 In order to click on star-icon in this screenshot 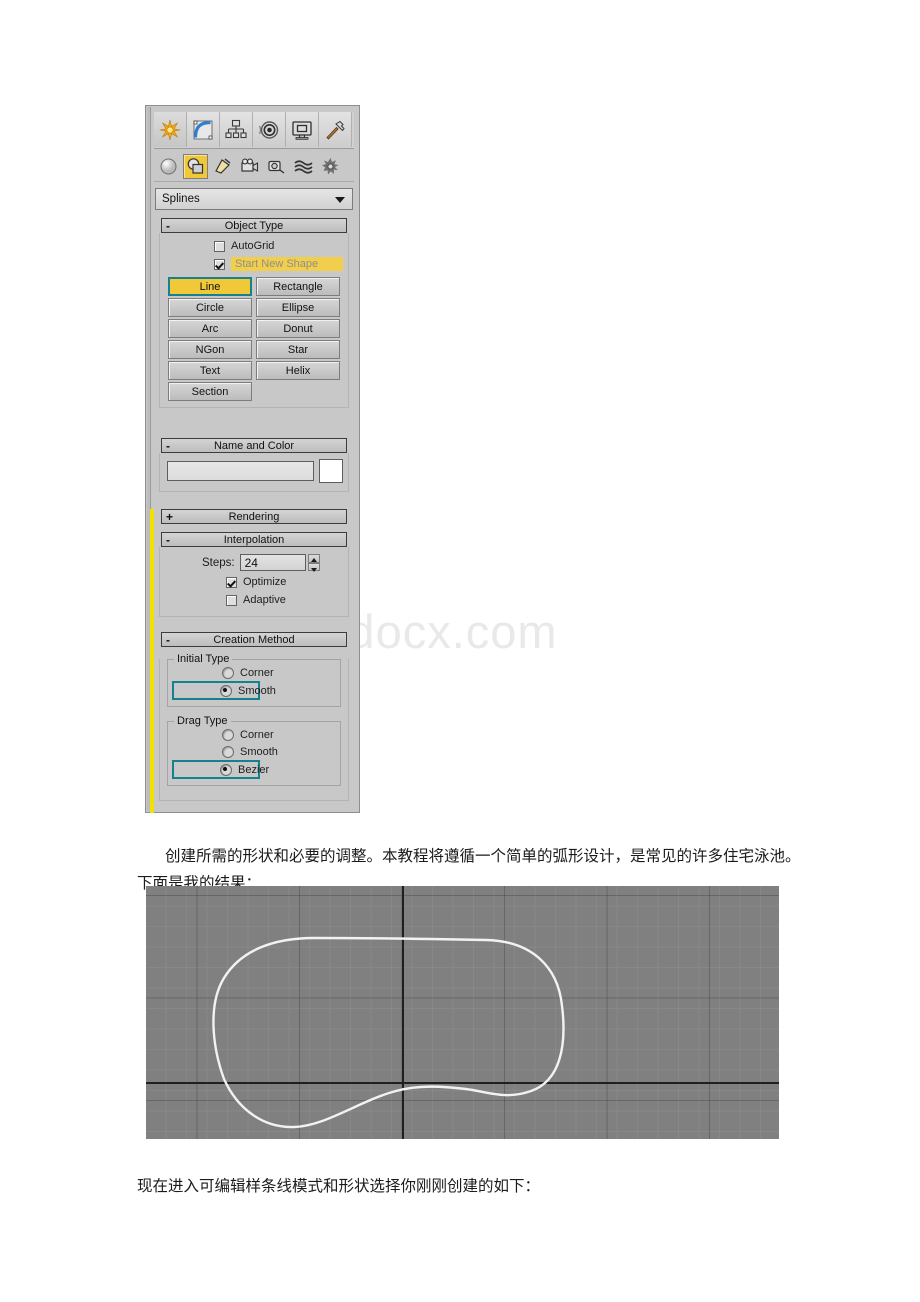, I will do `click(170, 129)`.